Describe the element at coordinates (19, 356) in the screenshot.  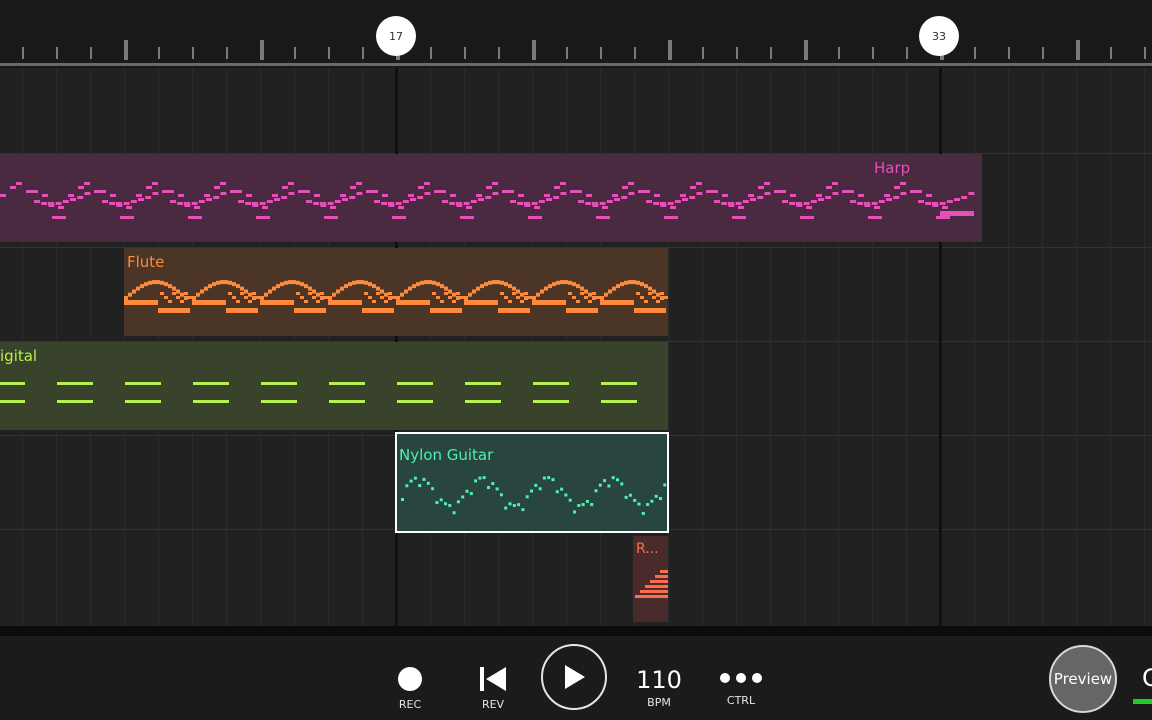
I see `clip-label-digital: igital` at that location.